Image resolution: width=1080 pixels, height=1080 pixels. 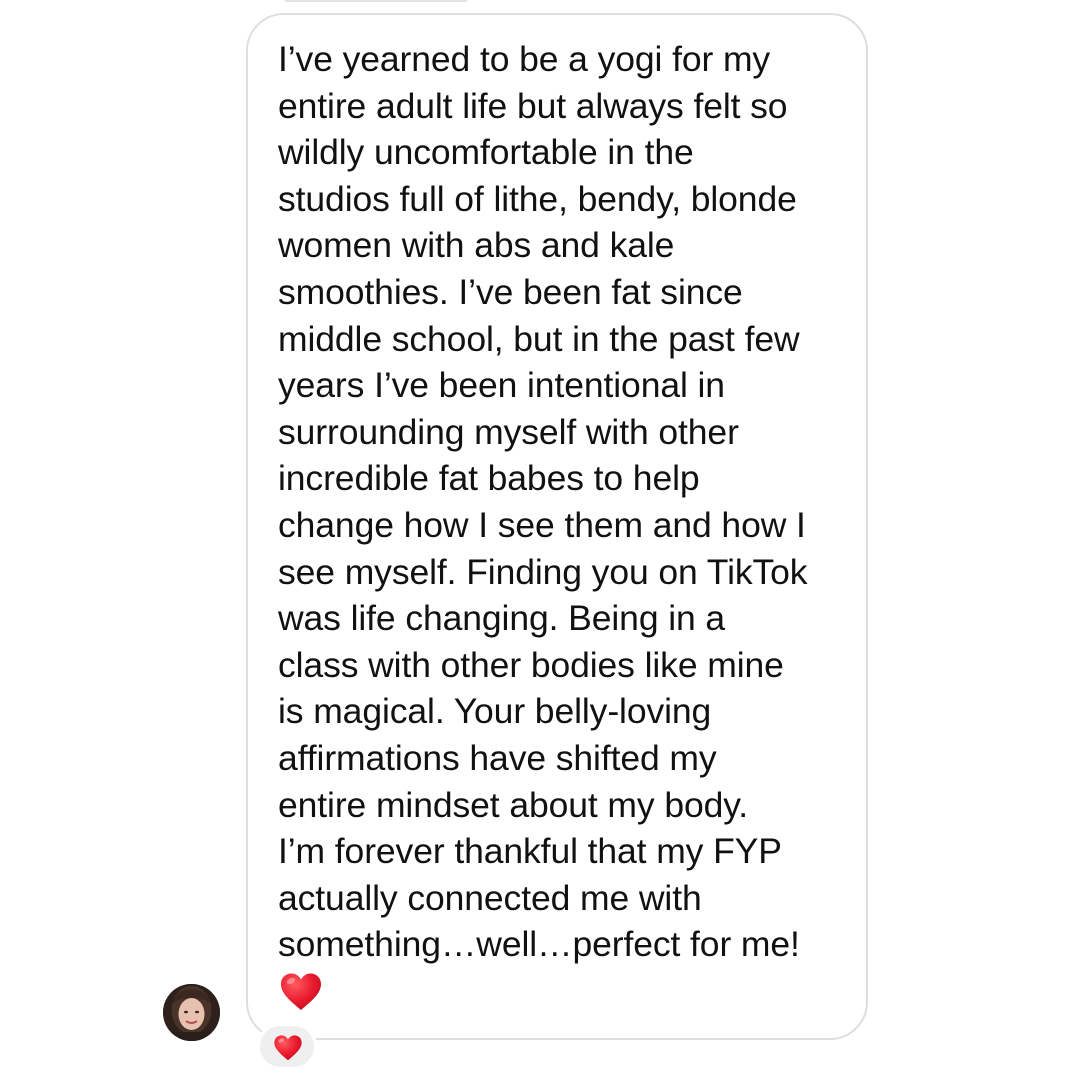 I want to click on avatar-image, so click(x=191, y=1012).